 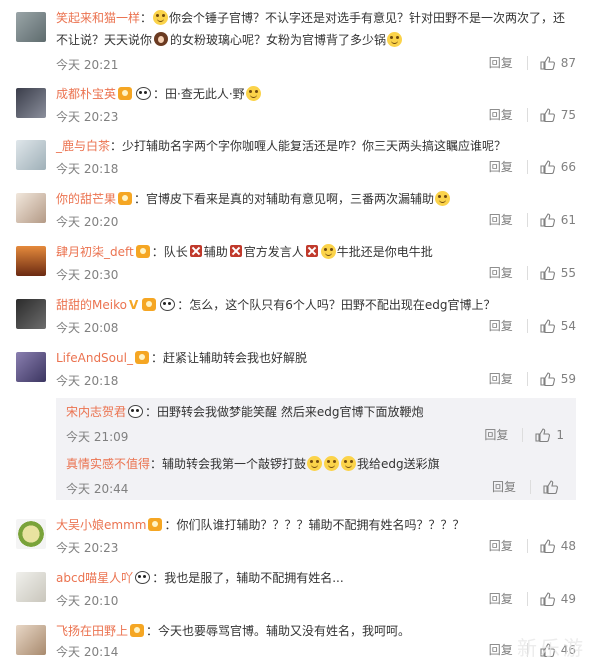 What do you see at coordinates (94, 358) in the screenshot?
I see `username: LifeAndSoul_` at bounding box center [94, 358].